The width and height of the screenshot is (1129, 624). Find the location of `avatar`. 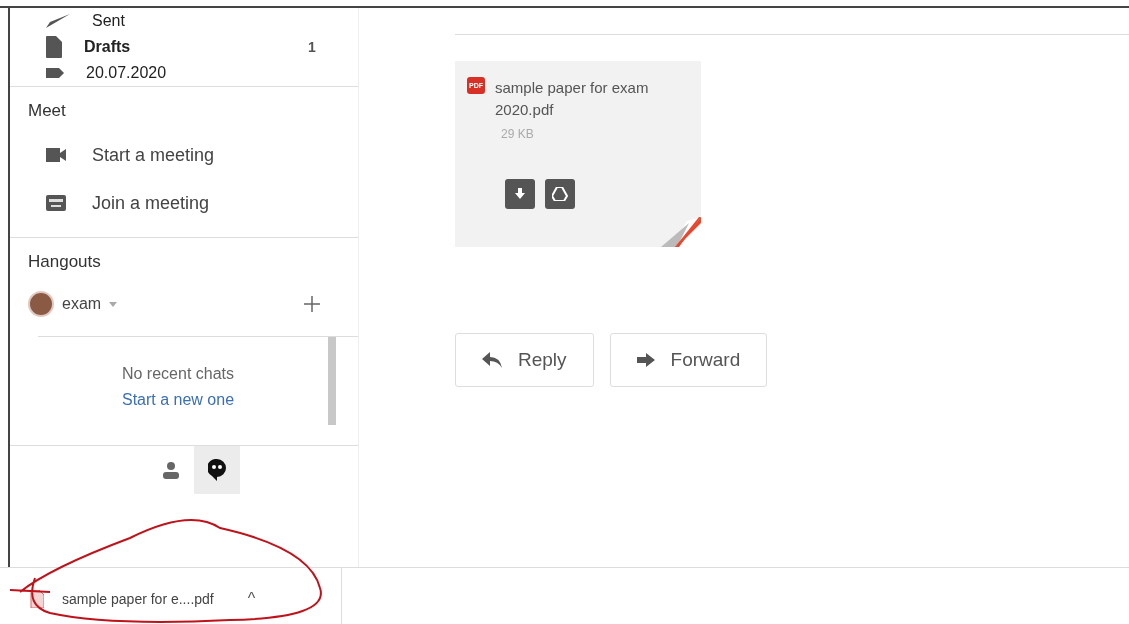

avatar is located at coordinates (41, 304).